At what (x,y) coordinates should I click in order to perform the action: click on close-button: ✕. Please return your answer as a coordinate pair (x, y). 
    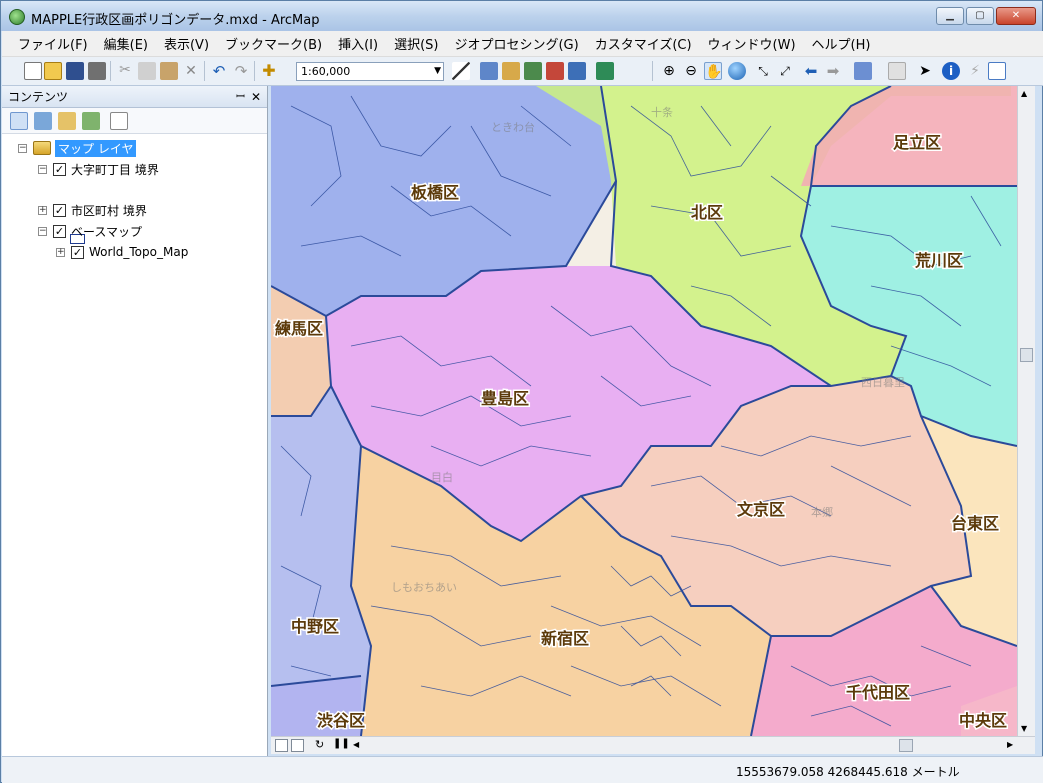
    Looking at the image, I should click on (1016, 16).